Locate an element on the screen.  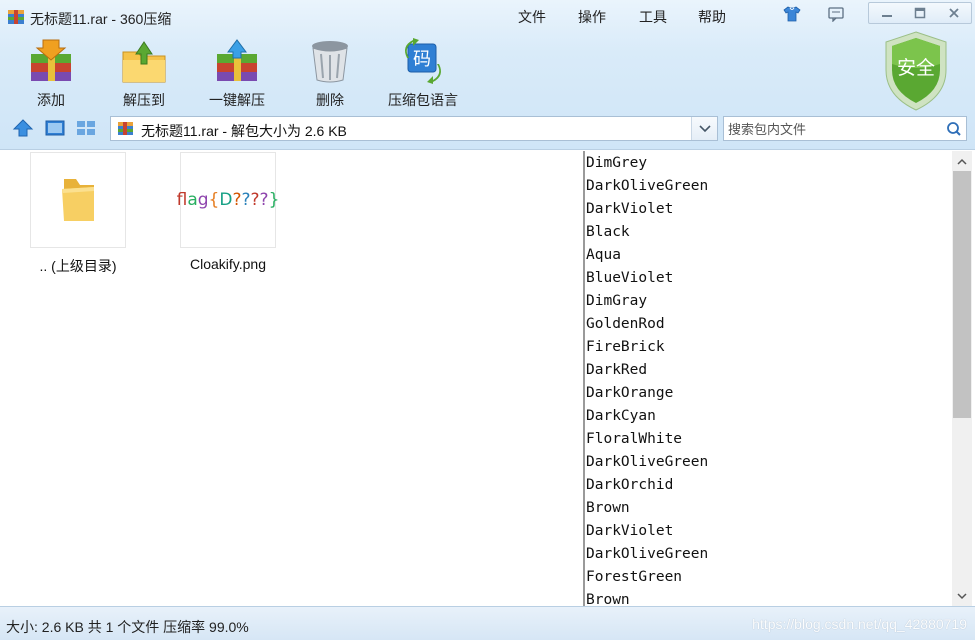
large-icon-view-icon is located at coordinates (55, 128).